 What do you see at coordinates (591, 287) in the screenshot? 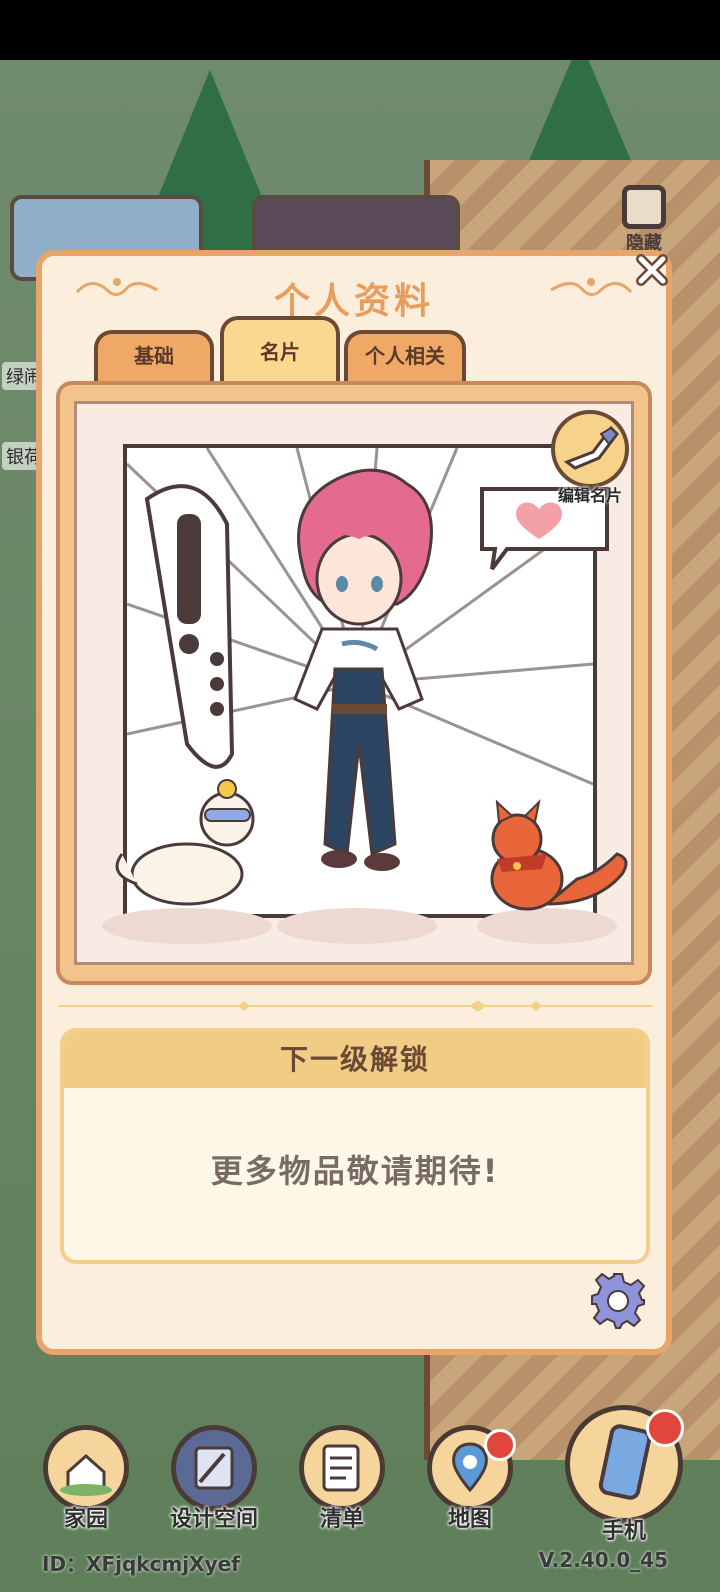
I see `flourish-right-icon` at bounding box center [591, 287].